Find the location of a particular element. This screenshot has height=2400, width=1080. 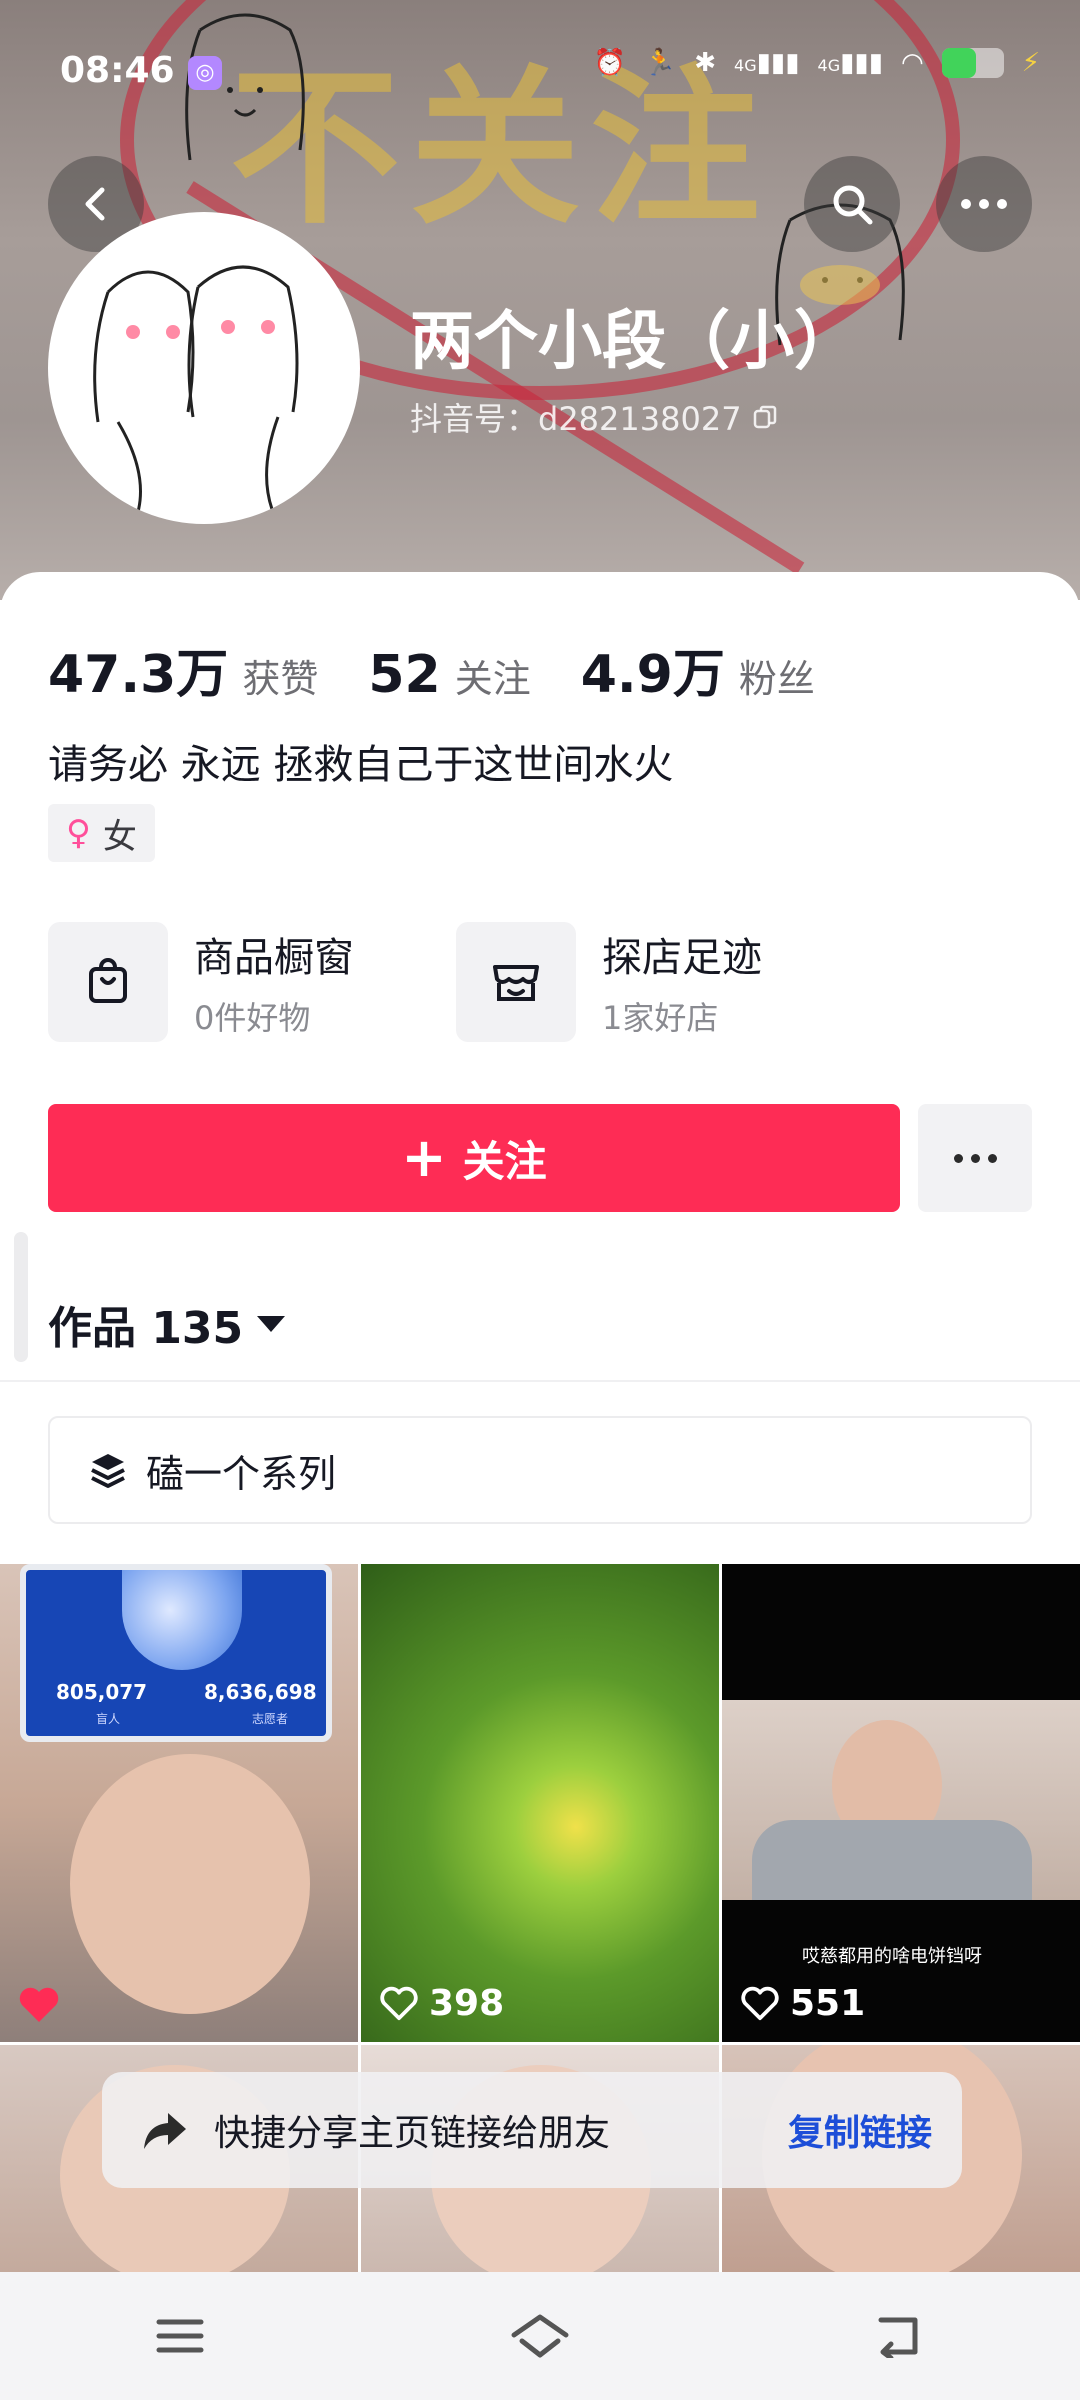

video-likes: 398 is located at coordinates (441, 2003).